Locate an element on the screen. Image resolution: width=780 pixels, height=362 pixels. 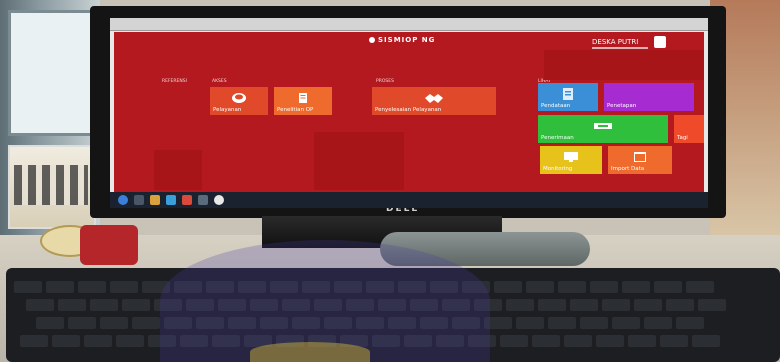
red-stamp is located at coordinates (109, 245).